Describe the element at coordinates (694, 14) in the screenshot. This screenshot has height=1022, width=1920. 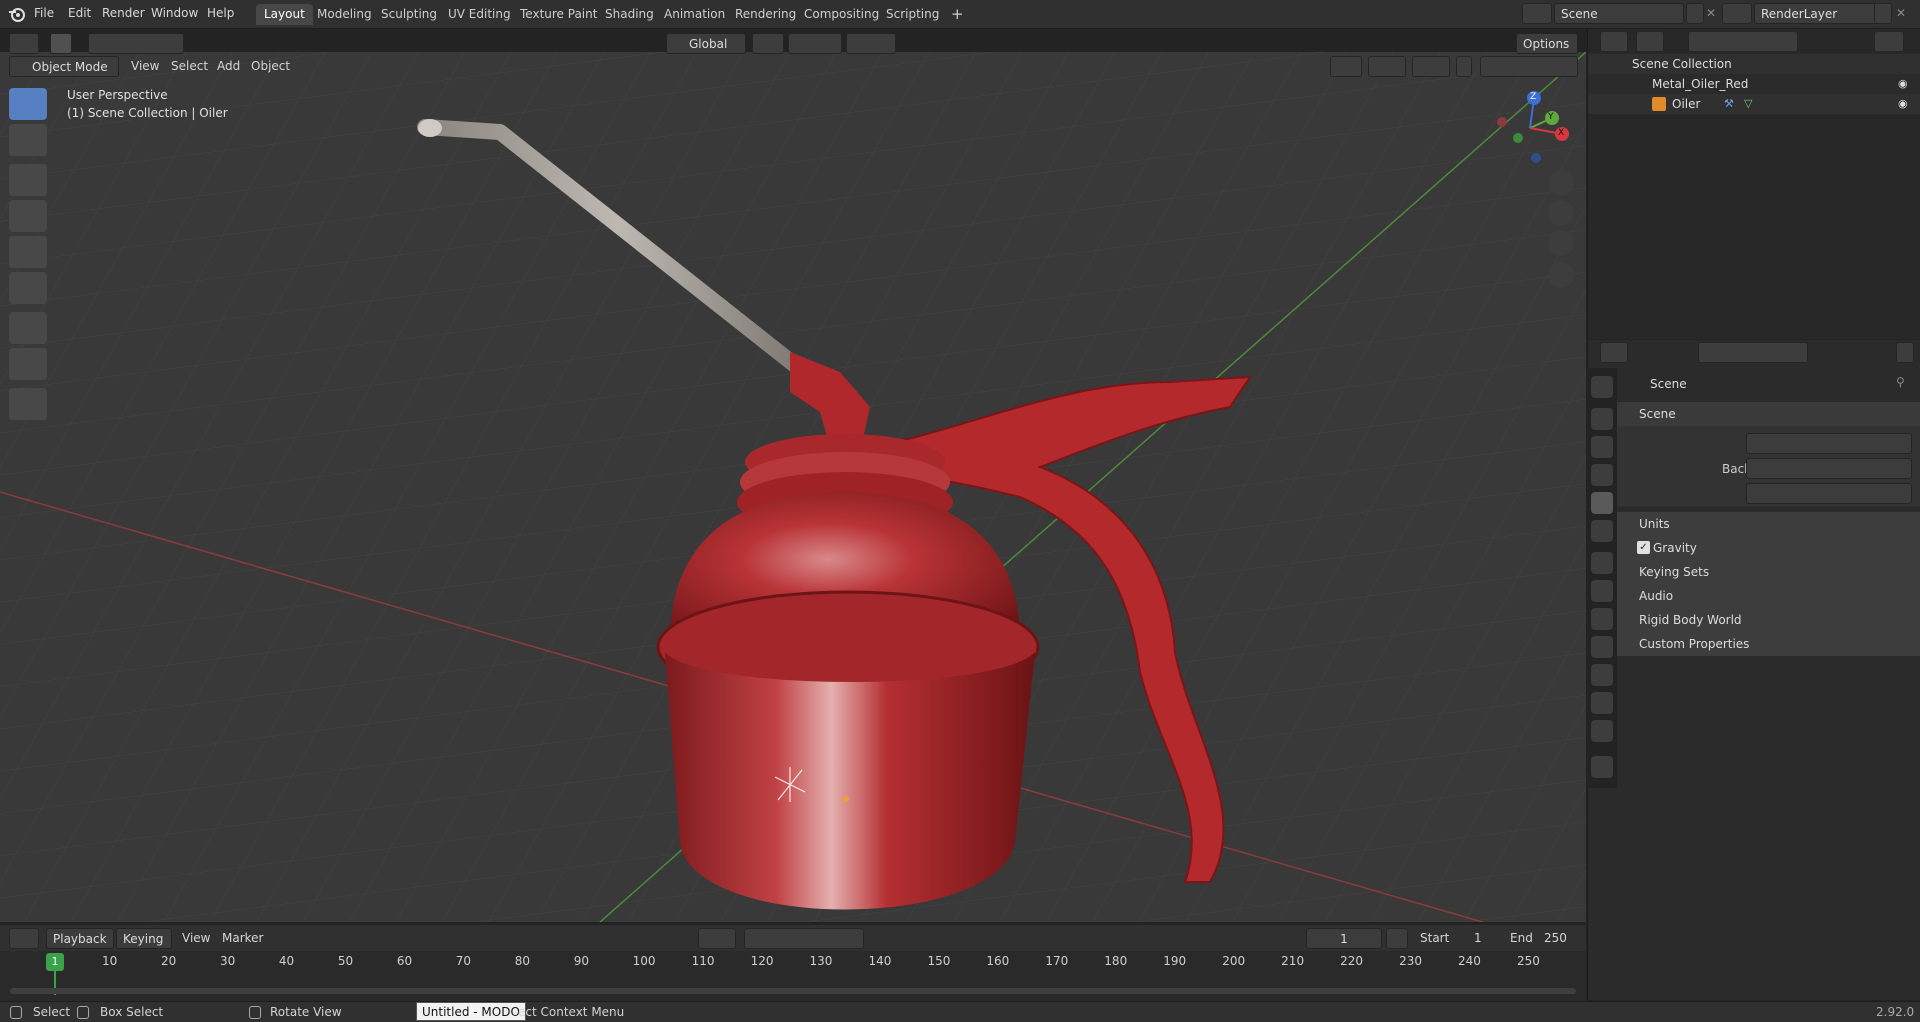
I see `tab-animation: Animation` at that location.